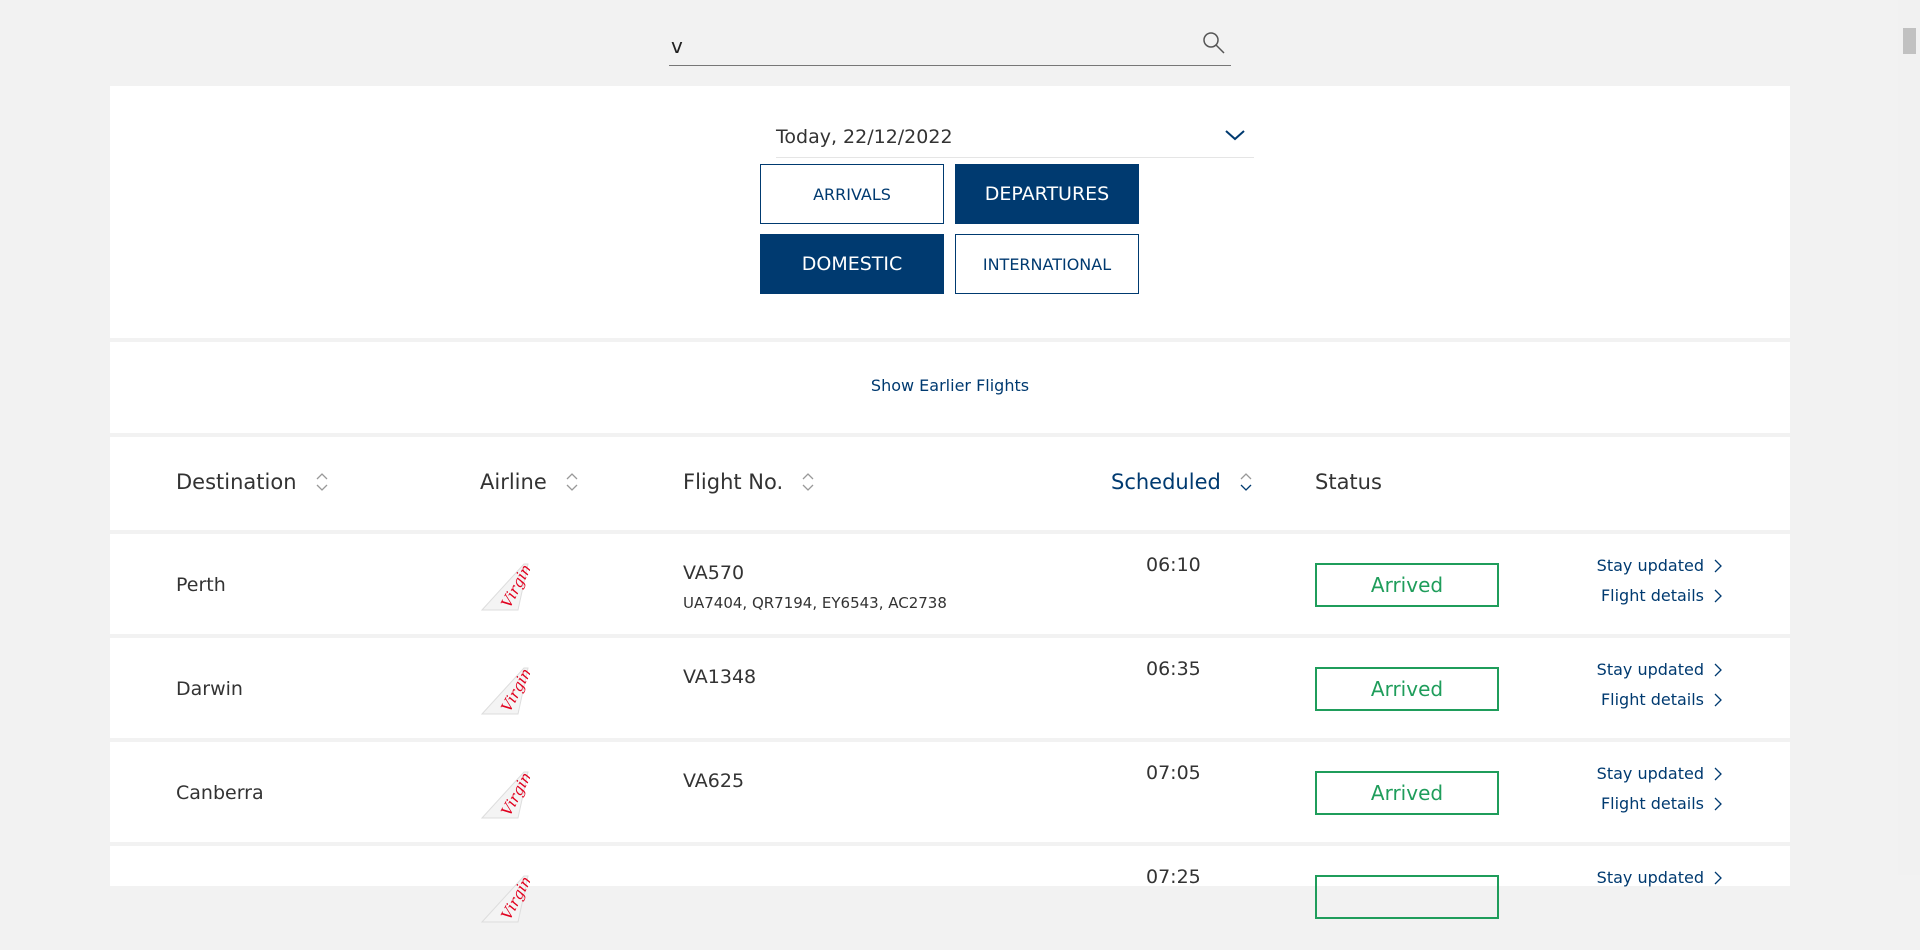  I want to click on scheduled-time: 07:05, so click(1173, 773).